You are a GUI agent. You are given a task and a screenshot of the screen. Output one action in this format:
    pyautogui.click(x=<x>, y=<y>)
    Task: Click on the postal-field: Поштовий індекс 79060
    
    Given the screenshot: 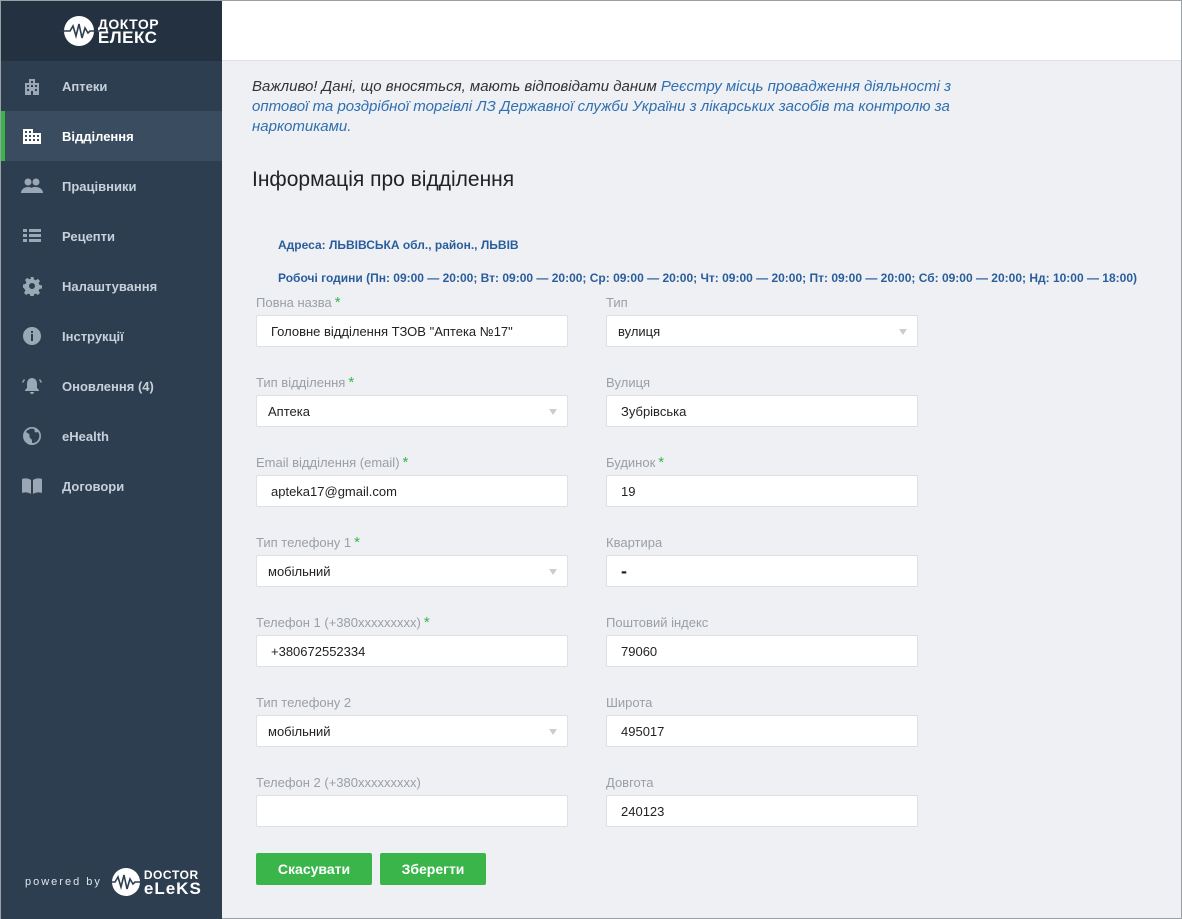 What is the action you would take?
    pyautogui.click(x=762, y=641)
    